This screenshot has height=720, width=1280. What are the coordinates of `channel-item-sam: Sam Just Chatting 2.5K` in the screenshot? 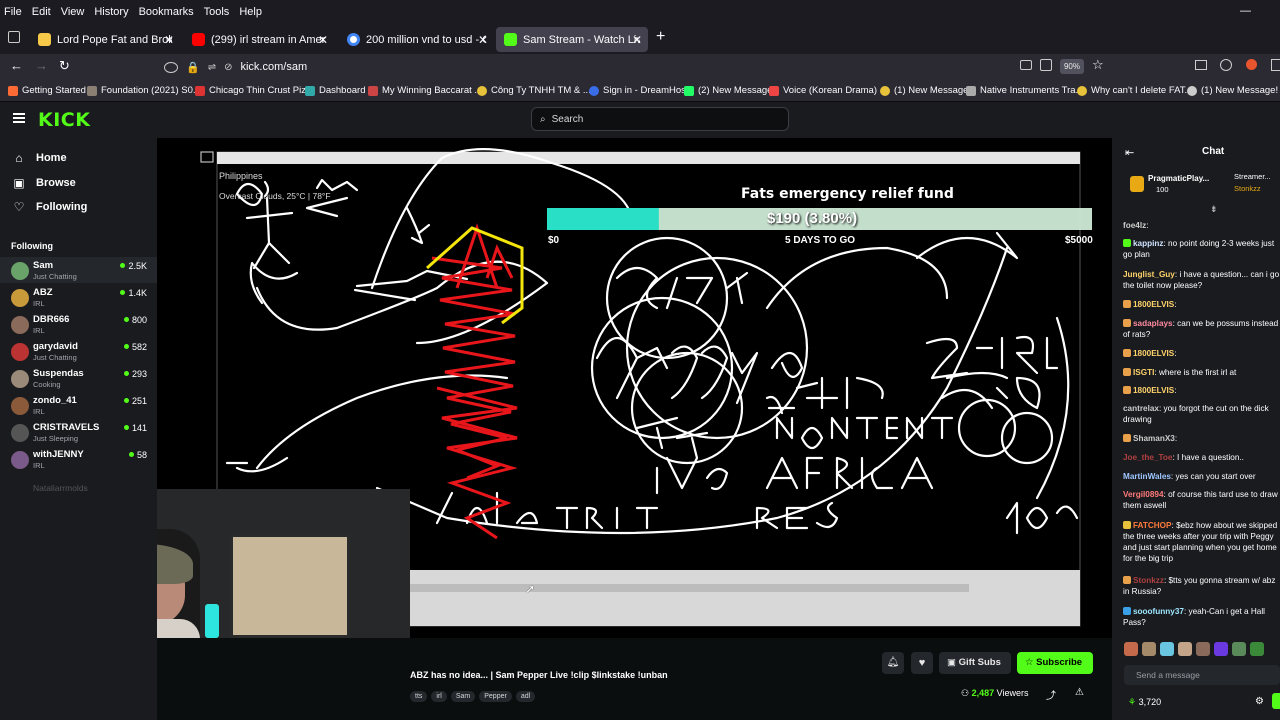 It's located at (78, 270).